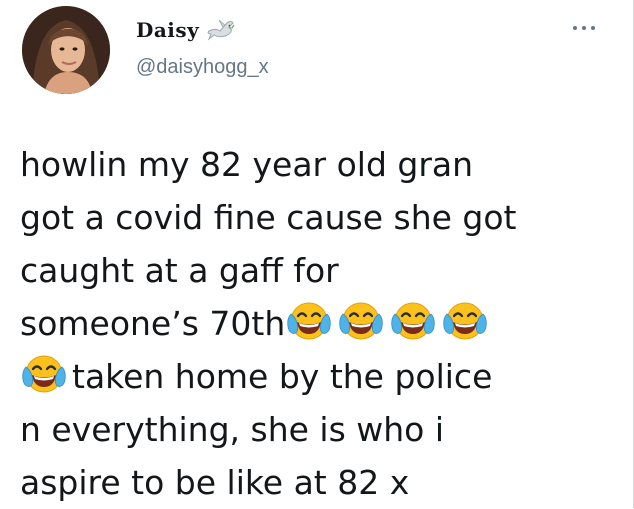  What do you see at coordinates (202, 67) in the screenshot?
I see `user-handle: @daisyhogg_x` at bounding box center [202, 67].